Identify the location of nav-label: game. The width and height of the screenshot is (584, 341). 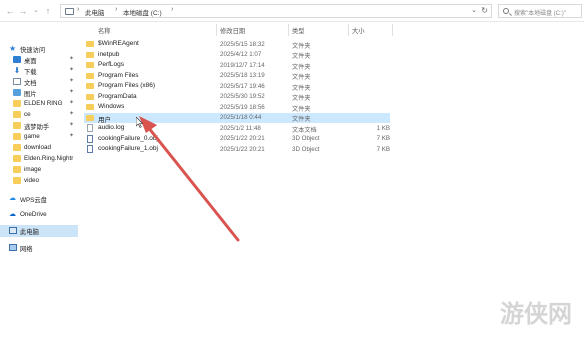
(32, 136).